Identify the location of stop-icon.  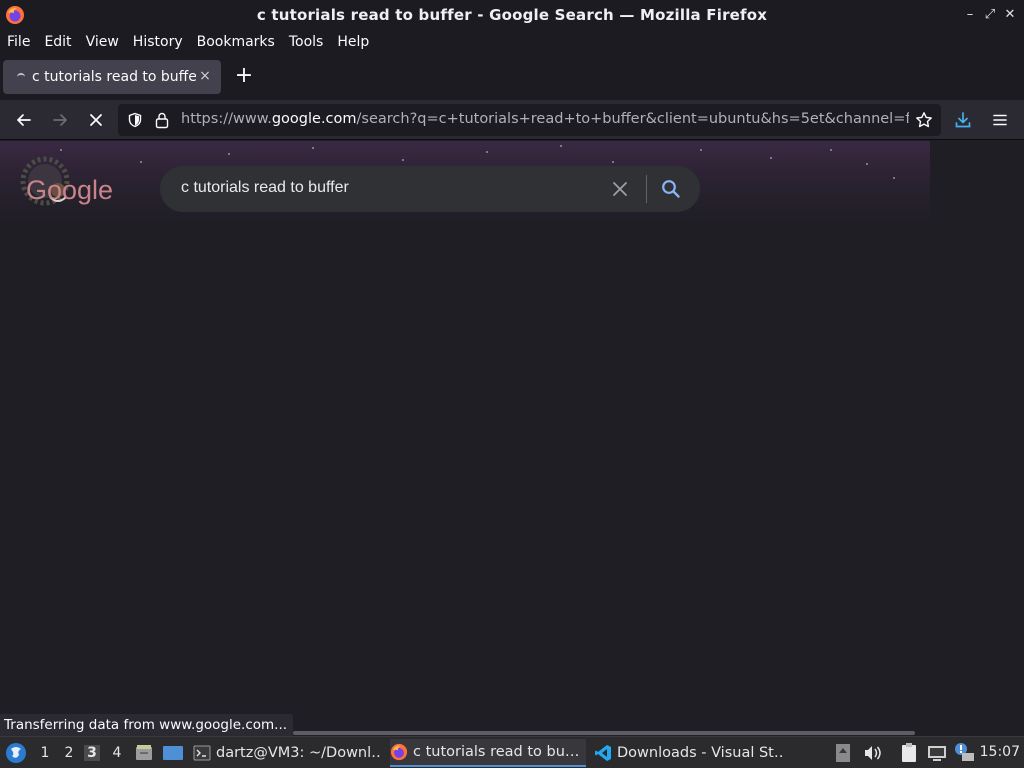
(96, 120).